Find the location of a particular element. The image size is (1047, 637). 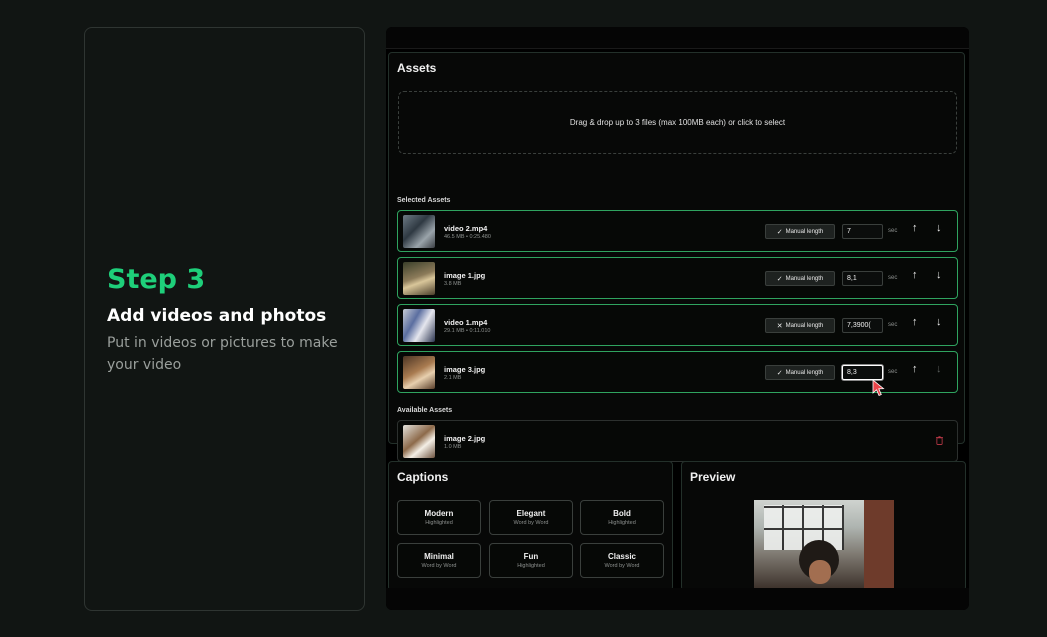

asset-name: video 2.mp4 is located at coordinates (466, 228).